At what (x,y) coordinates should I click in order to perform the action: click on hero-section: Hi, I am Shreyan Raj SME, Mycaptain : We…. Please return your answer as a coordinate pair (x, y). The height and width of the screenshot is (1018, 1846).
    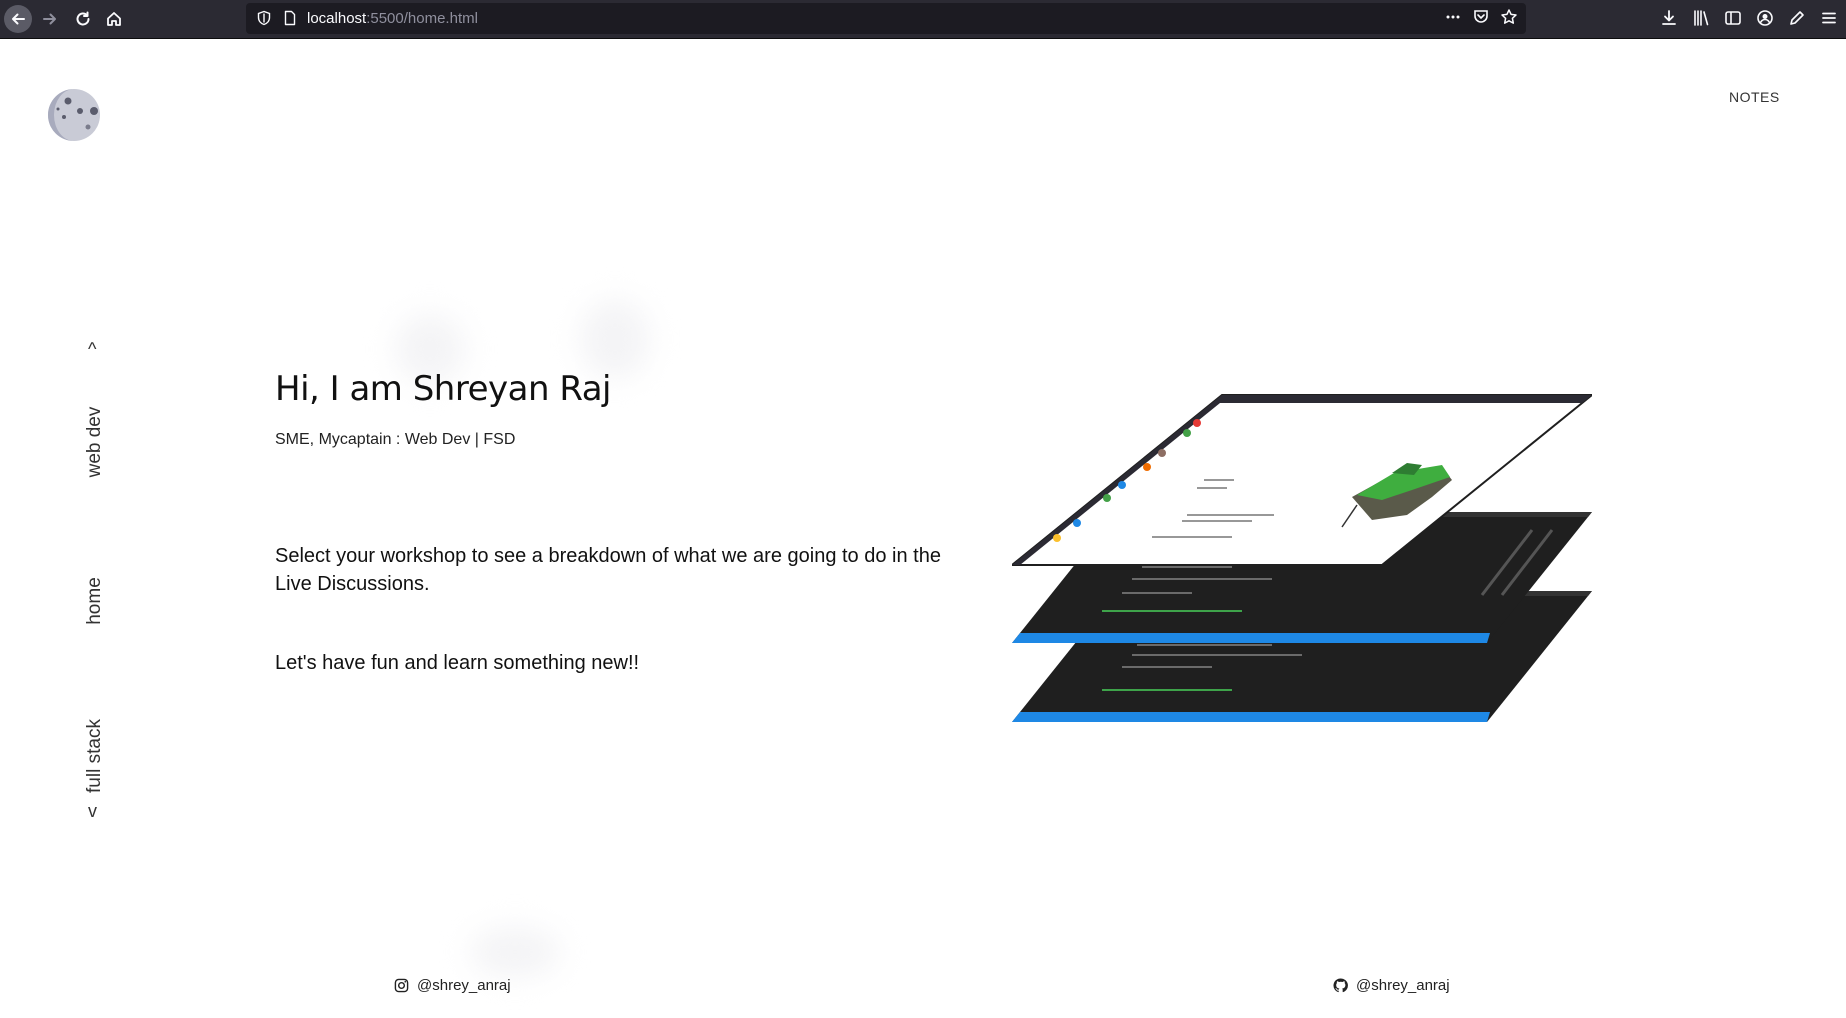
    Looking at the image, I should click on (615, 409).